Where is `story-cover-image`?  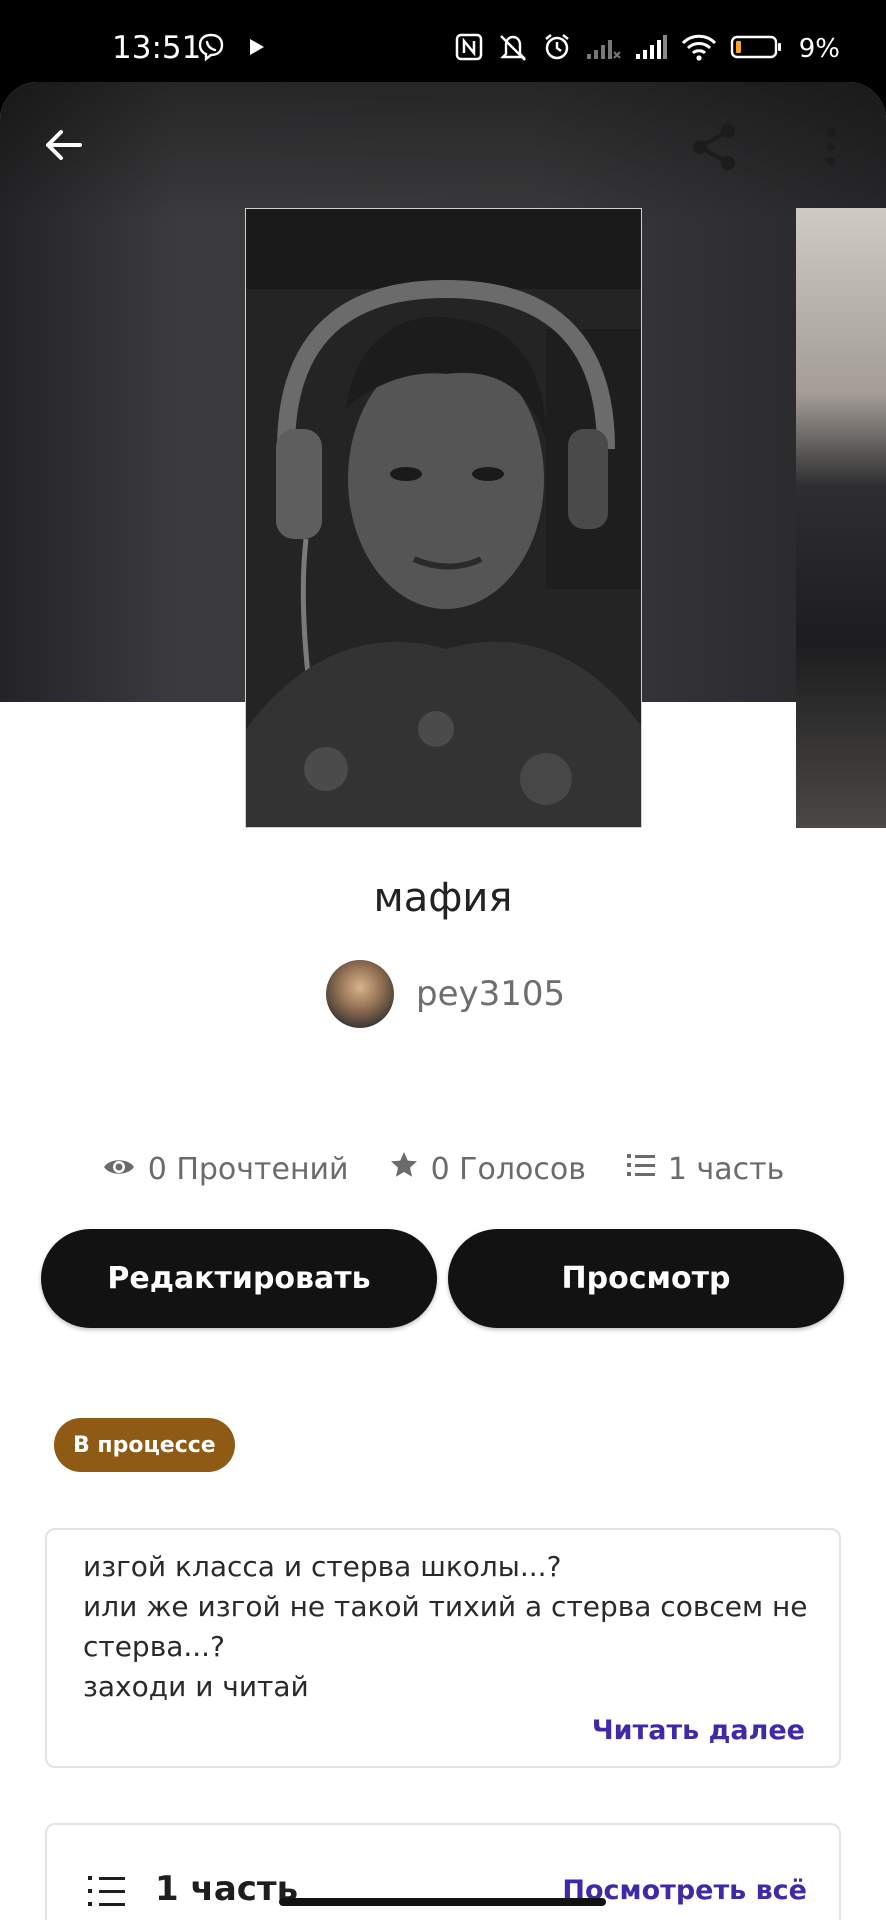 story-cover-image is located at coordinates (443, 518).